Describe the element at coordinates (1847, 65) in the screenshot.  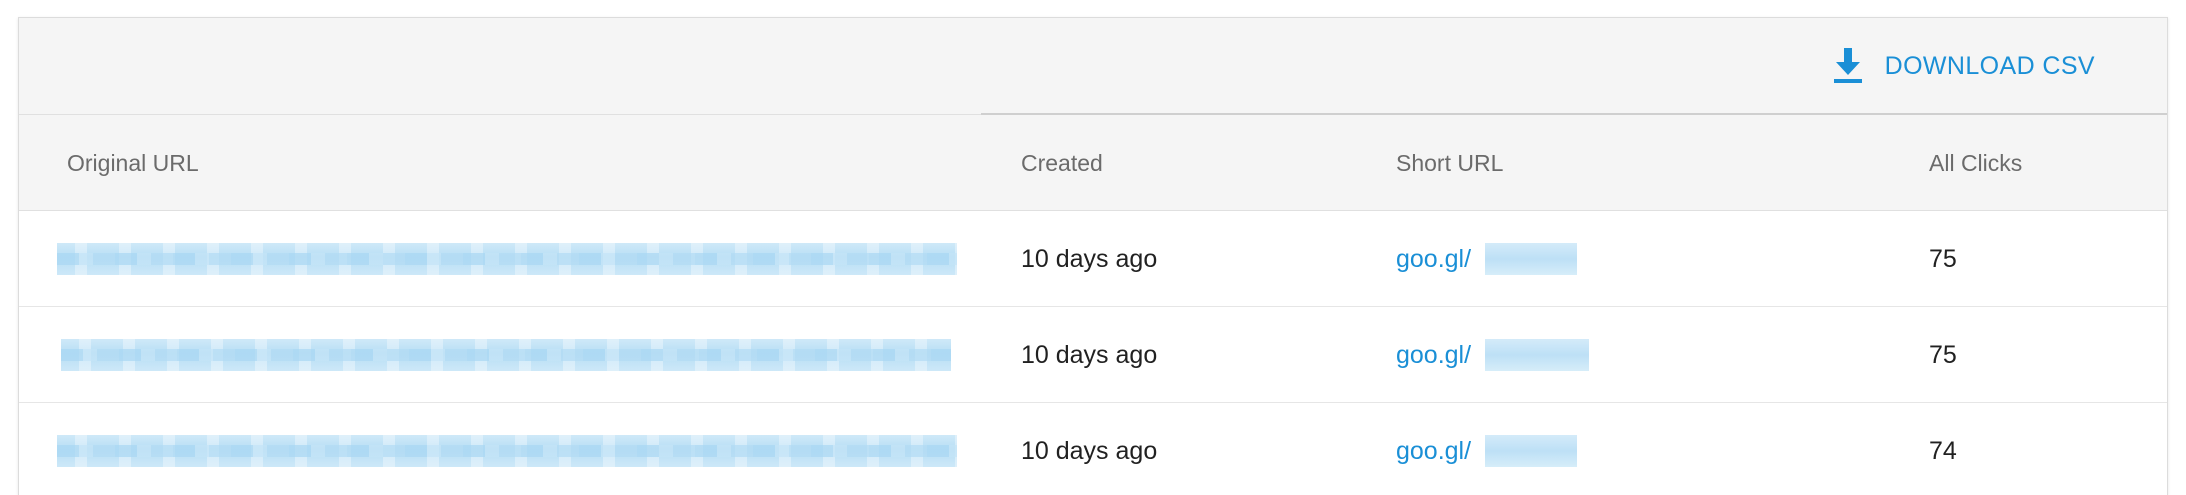
I see `download-icon` at that location.